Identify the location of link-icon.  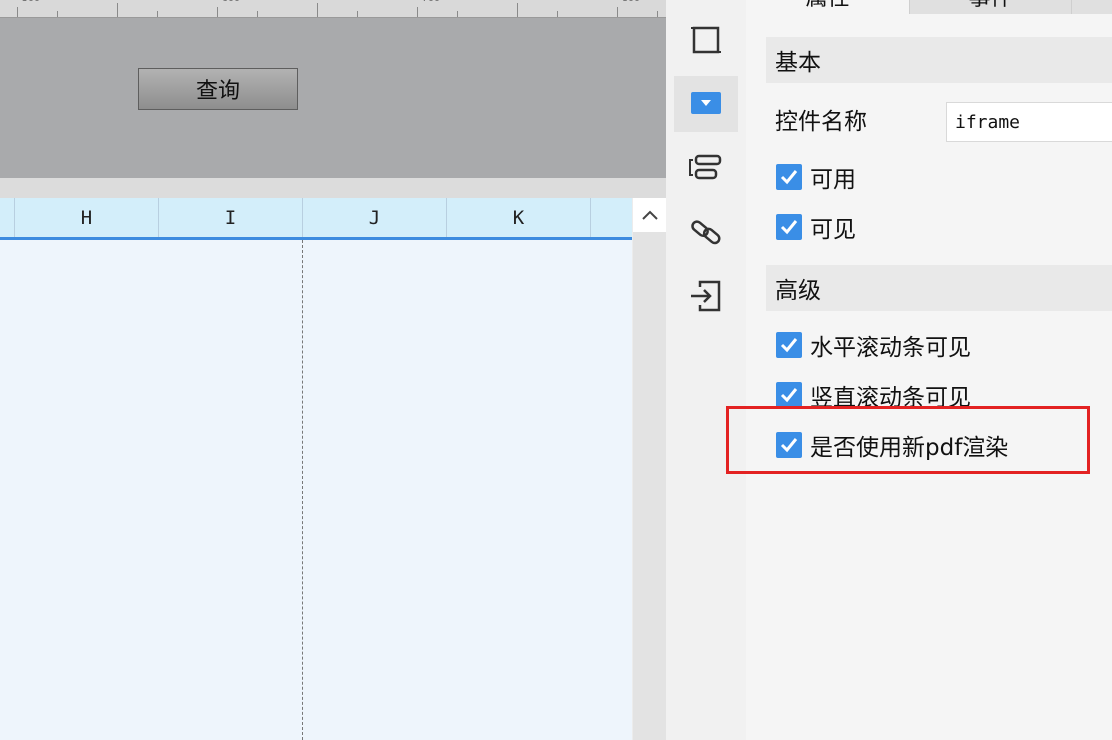
(706, 232).